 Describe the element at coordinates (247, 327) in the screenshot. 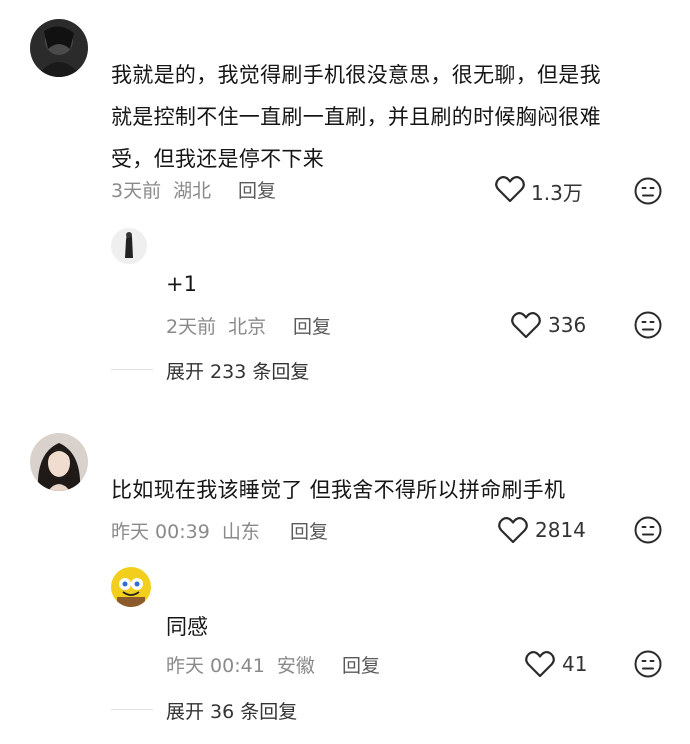

I see `reply-location: 北京` at that location.